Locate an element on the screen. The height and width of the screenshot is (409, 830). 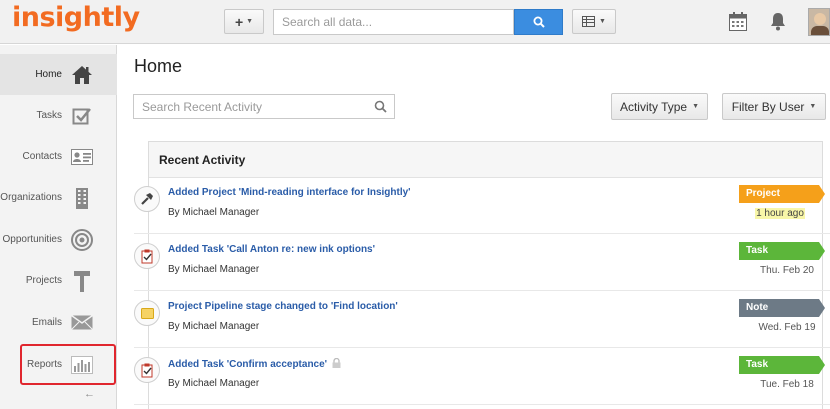
global-search-button is located at coordinates (538, 22).